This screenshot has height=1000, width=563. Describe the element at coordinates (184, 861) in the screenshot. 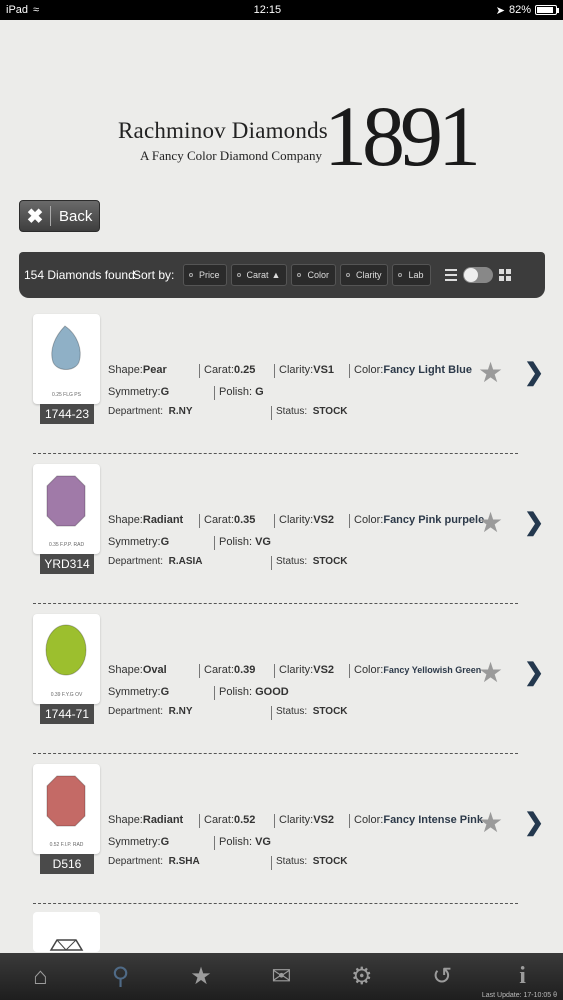

I see `department-value: R.SHA` at that location.